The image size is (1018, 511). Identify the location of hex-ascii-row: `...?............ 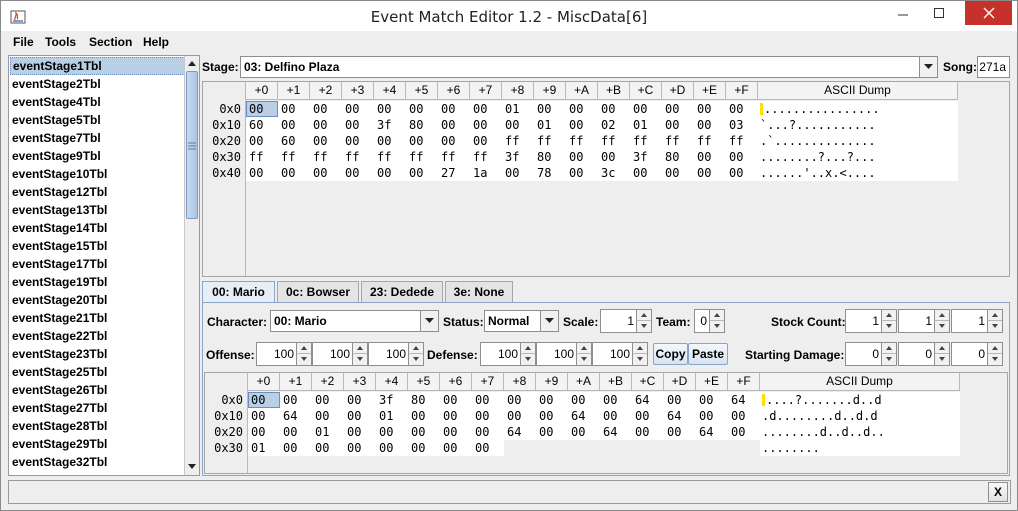
(858, 125).